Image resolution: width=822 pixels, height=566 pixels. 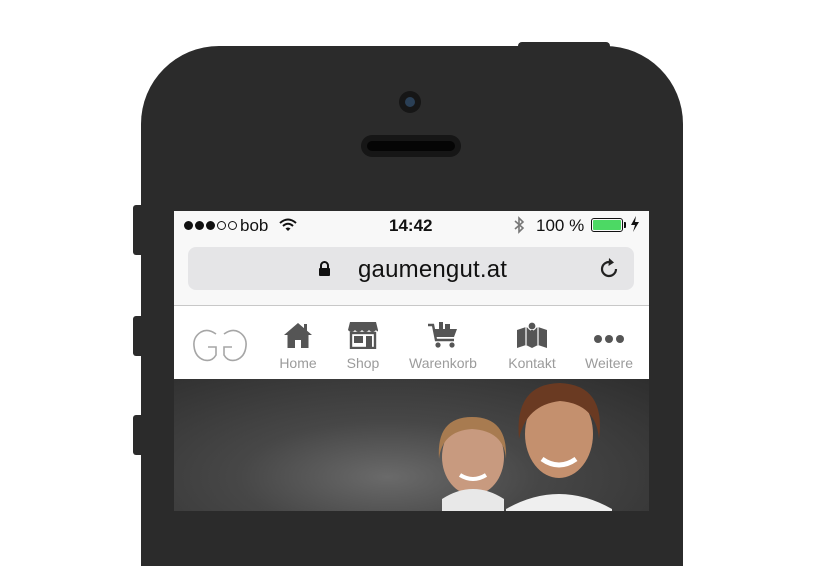 I want to click on nav-item-label: Home, so click(x=298, y=363).